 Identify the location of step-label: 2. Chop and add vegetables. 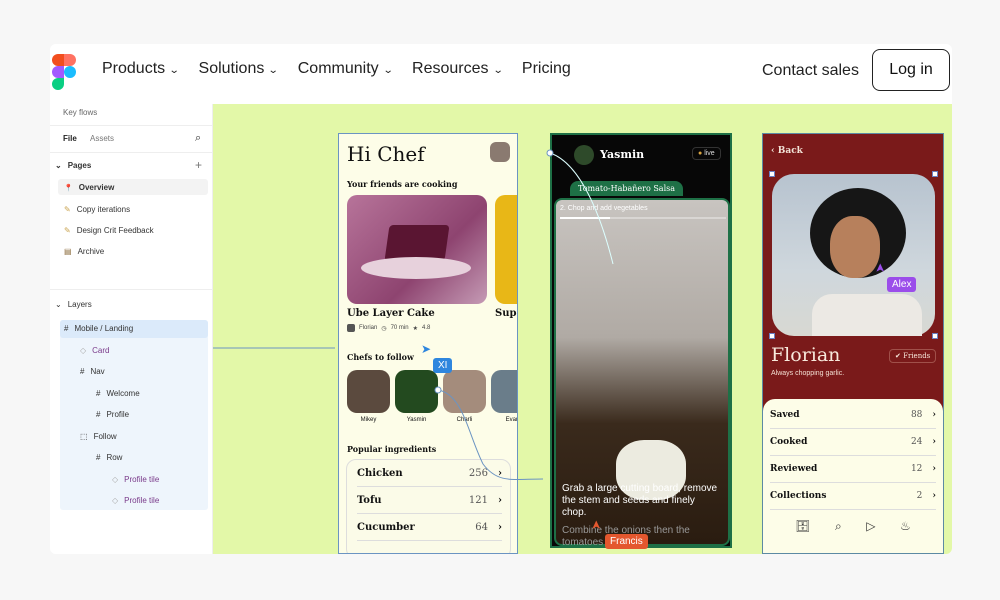
(604, 208).